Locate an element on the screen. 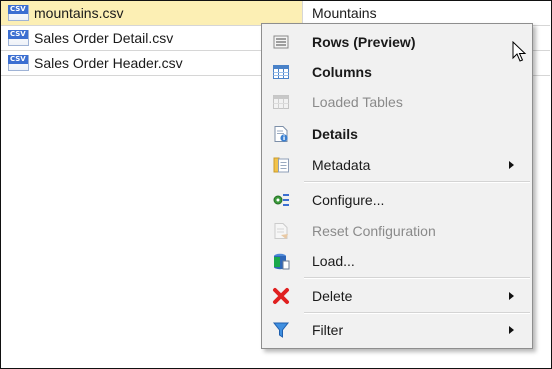 The height and width of the screenshot is (369, 552). reset-configuration-icon is located at coordinates (281, 231).